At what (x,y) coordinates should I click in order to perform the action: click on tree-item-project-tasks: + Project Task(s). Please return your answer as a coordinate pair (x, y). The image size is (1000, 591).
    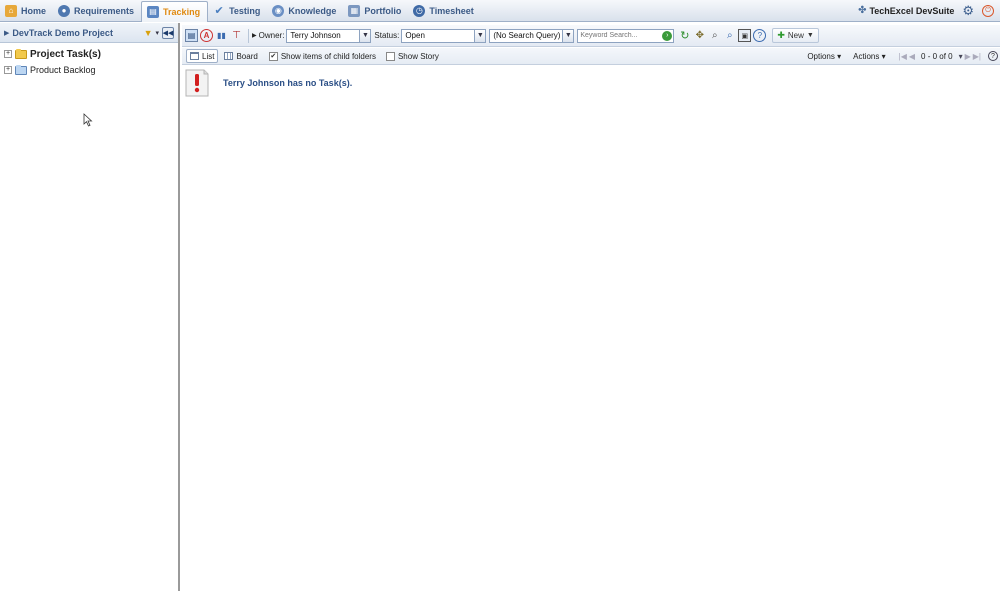
    Looking at the image, I should click on (89, 54).